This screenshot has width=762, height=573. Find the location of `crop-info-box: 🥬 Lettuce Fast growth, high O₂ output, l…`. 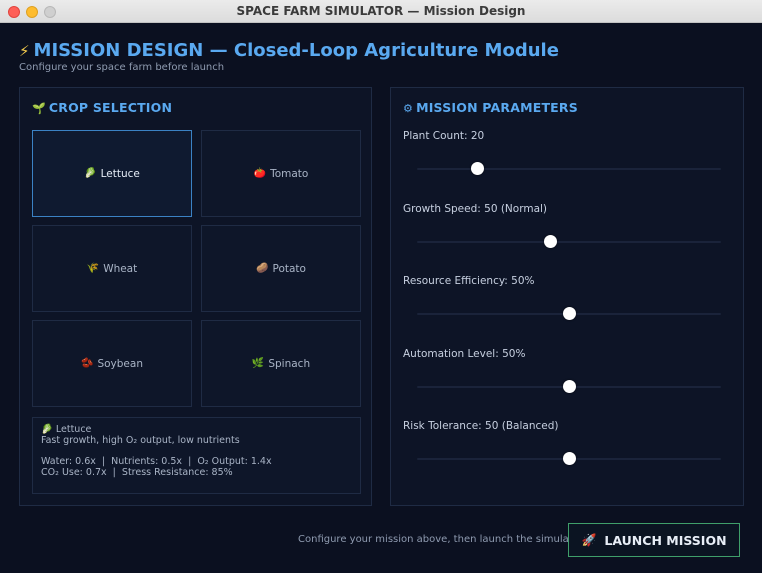

crop-info-box: 🥬 Lettuce Fast growth, high O₂ output, l… is located at coordinates (196, 455).